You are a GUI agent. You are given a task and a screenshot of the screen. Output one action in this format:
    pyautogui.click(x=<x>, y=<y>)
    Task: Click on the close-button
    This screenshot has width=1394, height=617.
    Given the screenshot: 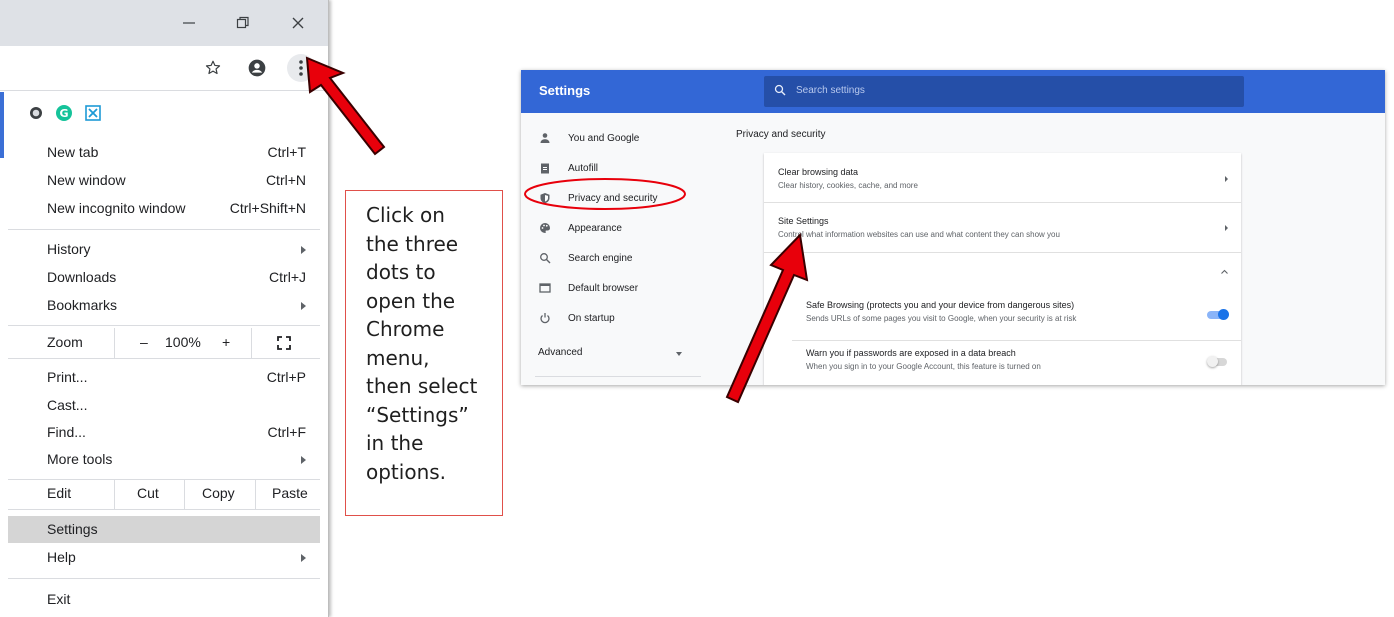 What is the action you would take?
    pyautogui.click(x=298, y=23)
    